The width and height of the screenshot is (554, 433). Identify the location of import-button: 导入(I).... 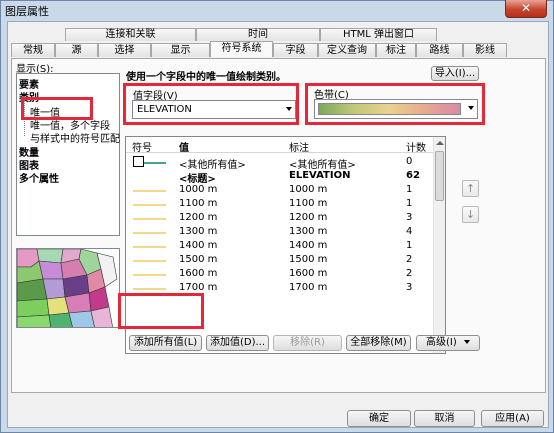
(455, 73).